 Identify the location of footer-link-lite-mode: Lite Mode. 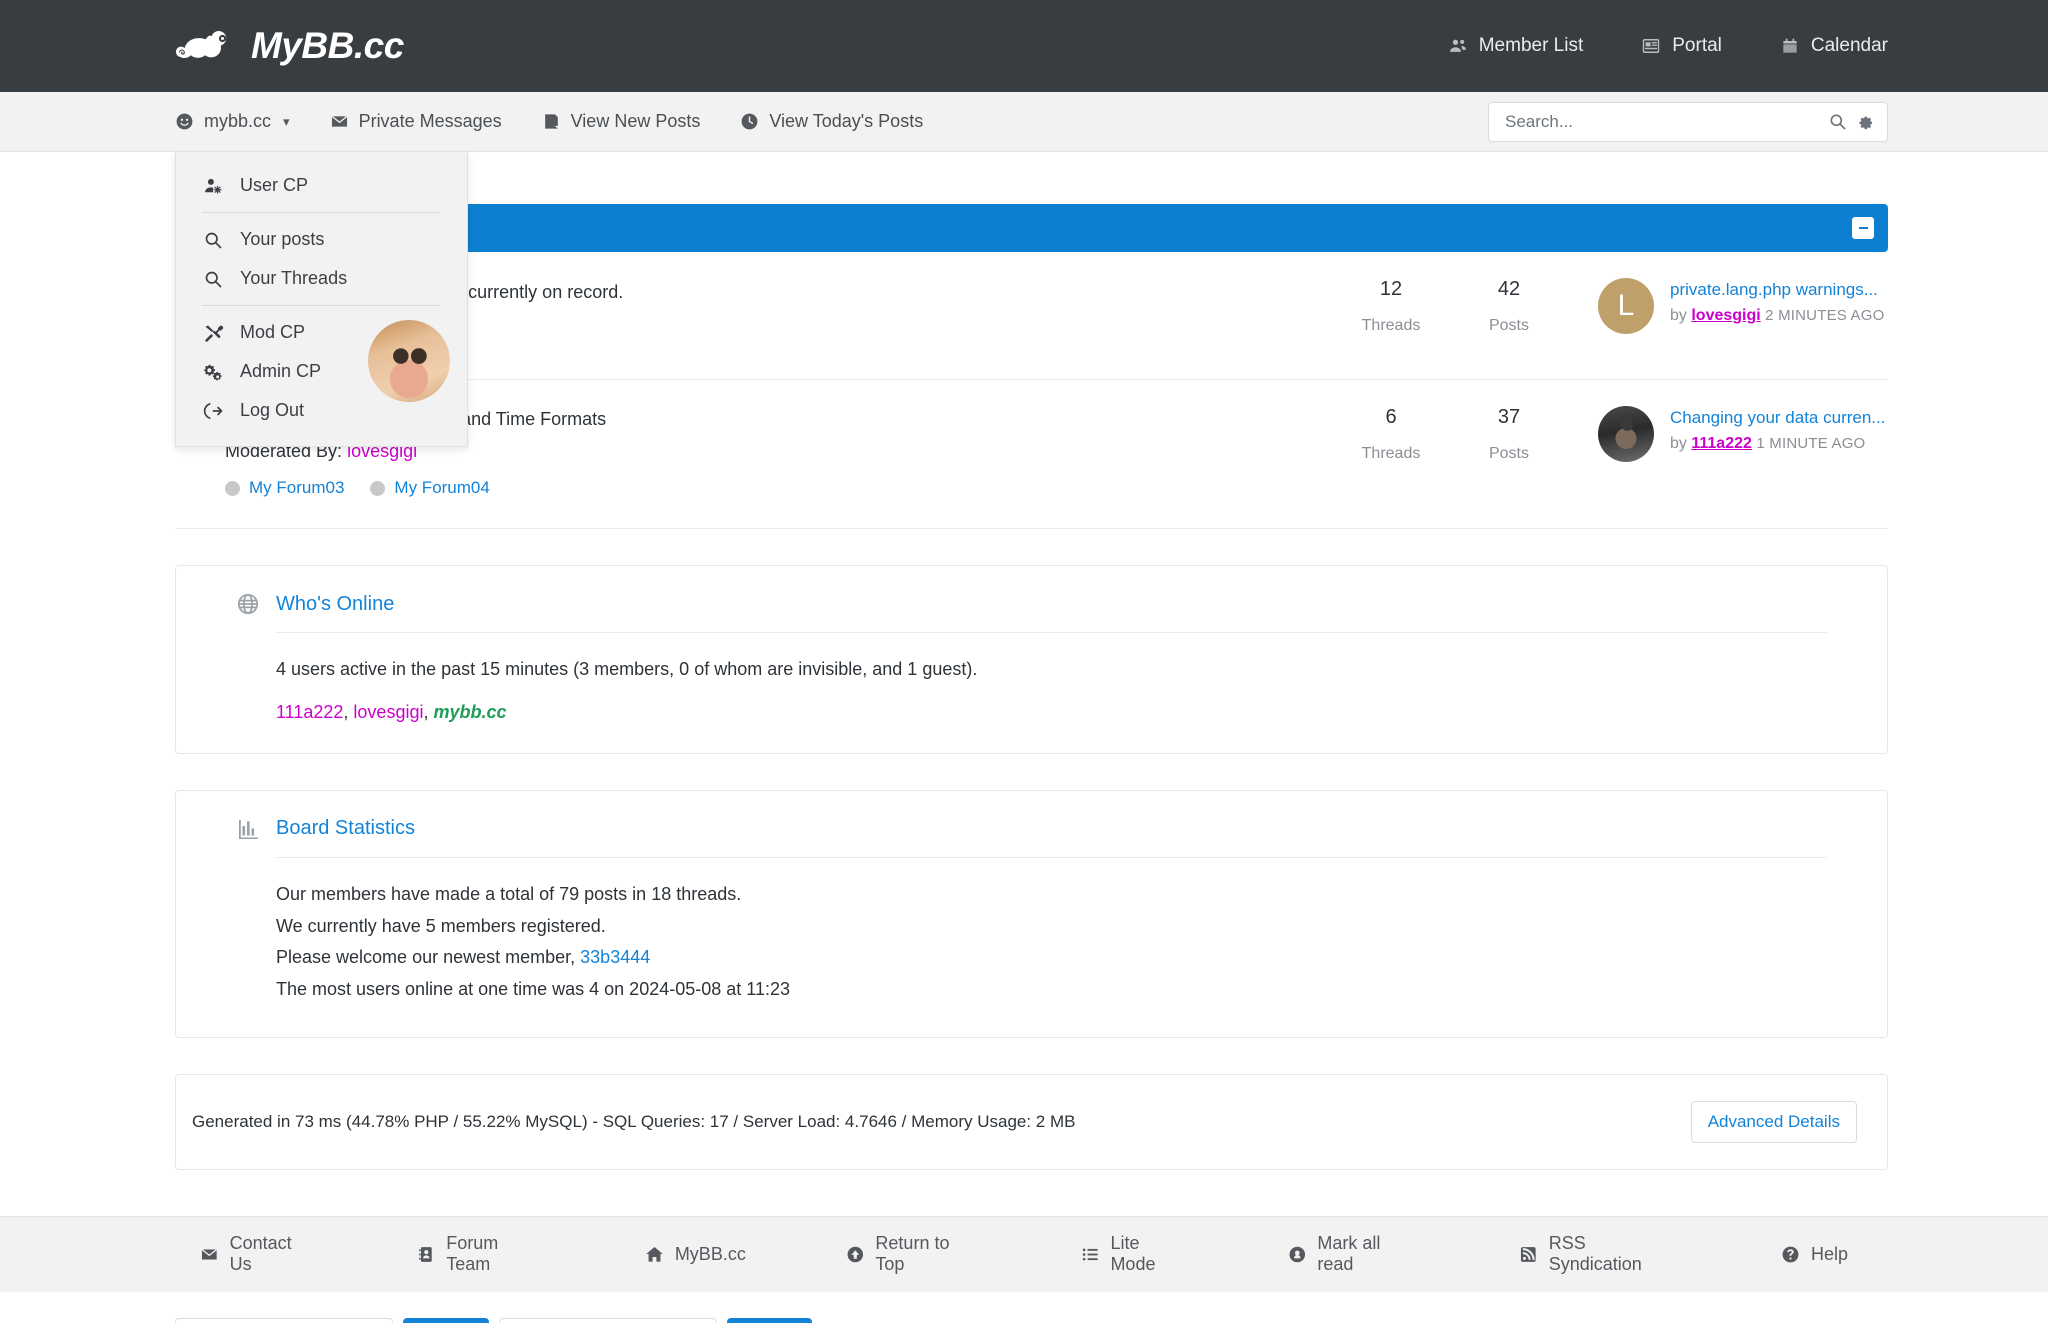
(1134, 1254).